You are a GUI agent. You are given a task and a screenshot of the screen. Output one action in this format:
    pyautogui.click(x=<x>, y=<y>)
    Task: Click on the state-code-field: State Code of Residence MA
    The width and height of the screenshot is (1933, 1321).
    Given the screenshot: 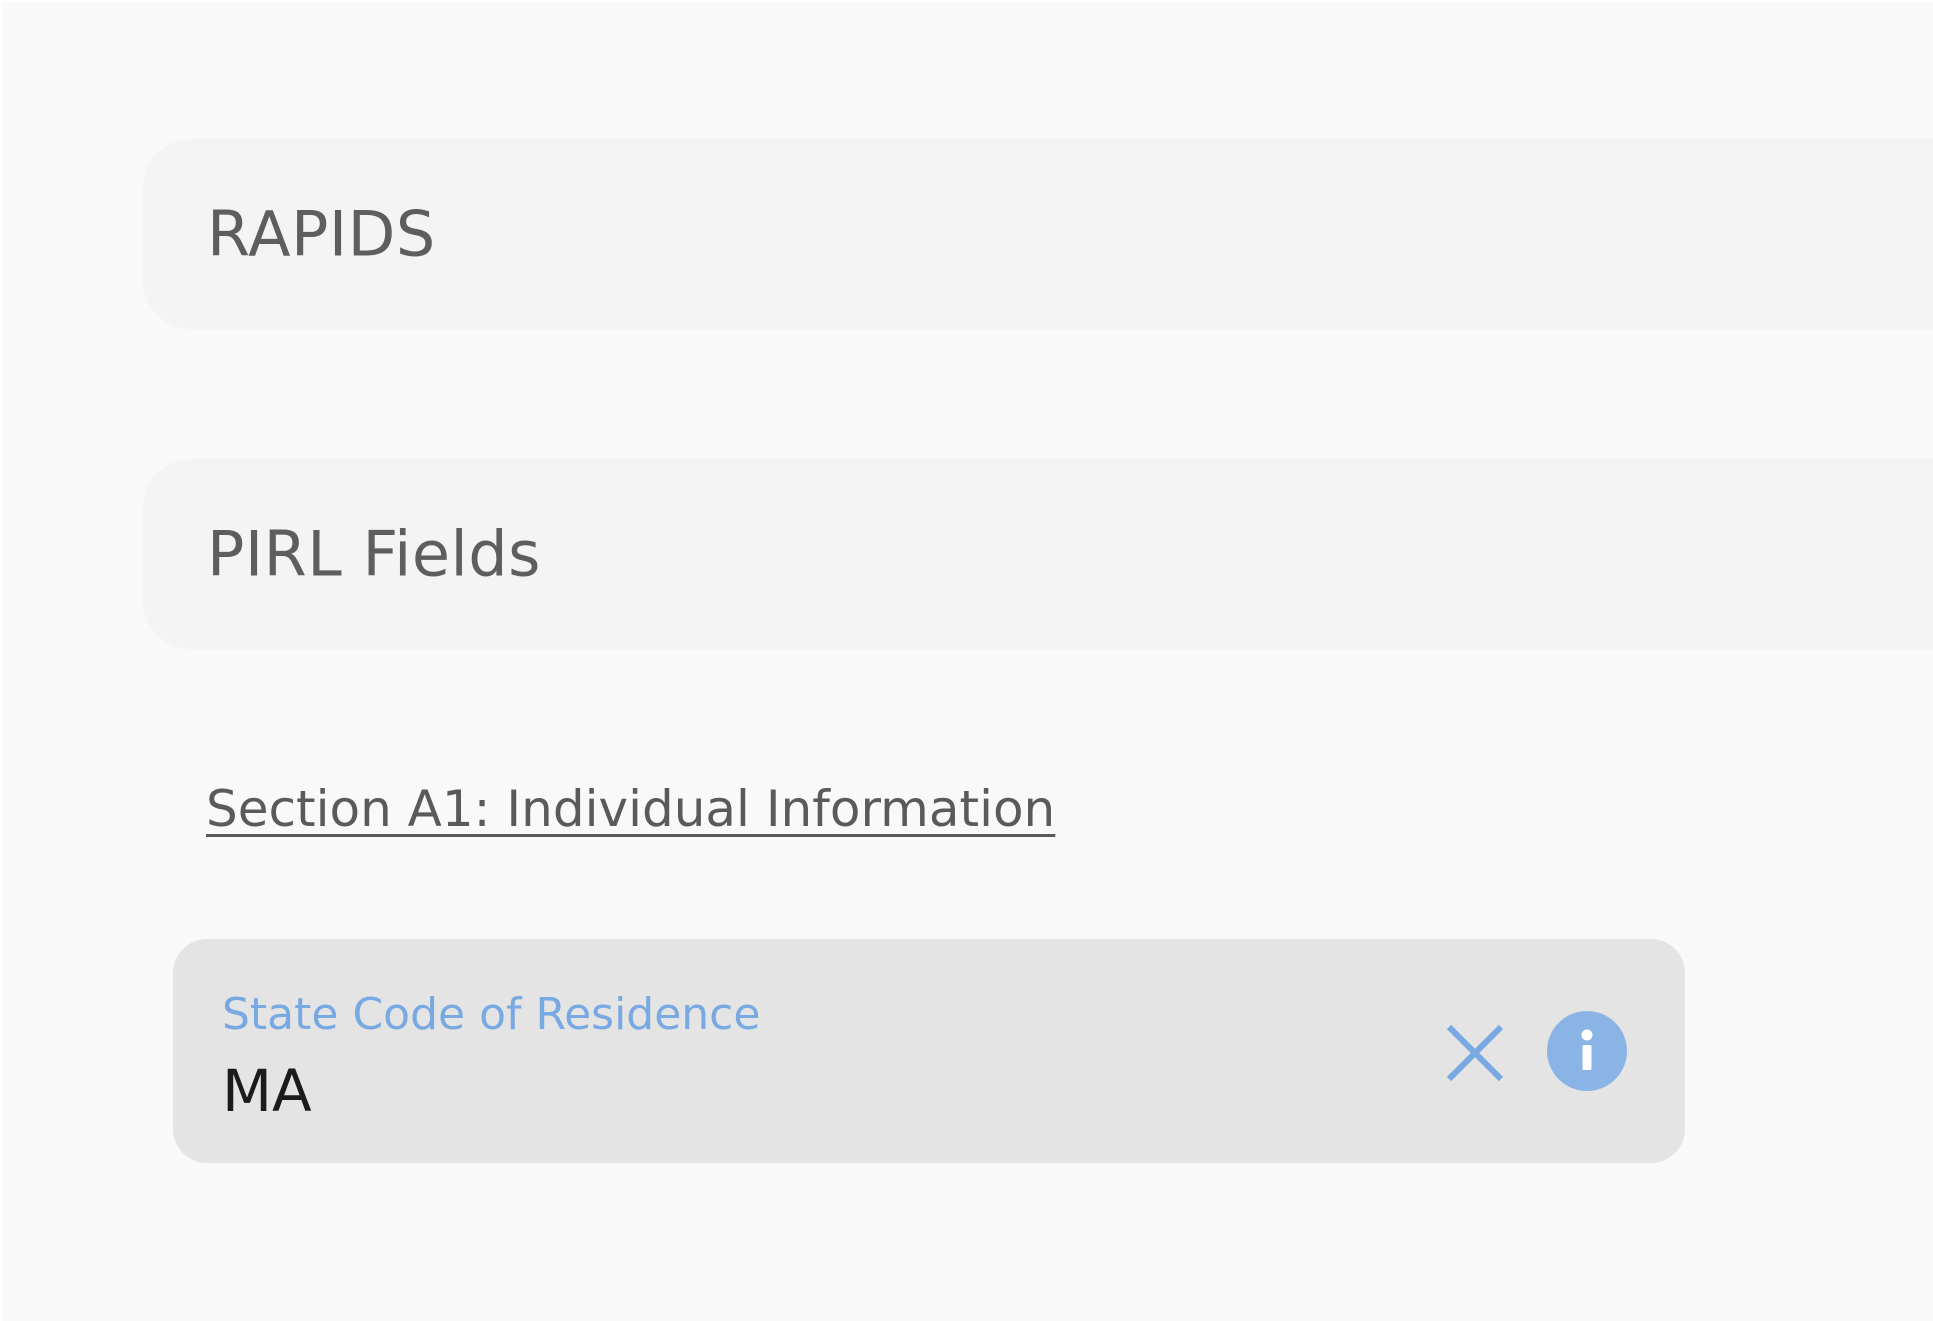 What is the action you would take?
    pyautogui.click(x=929, y=1051)
    